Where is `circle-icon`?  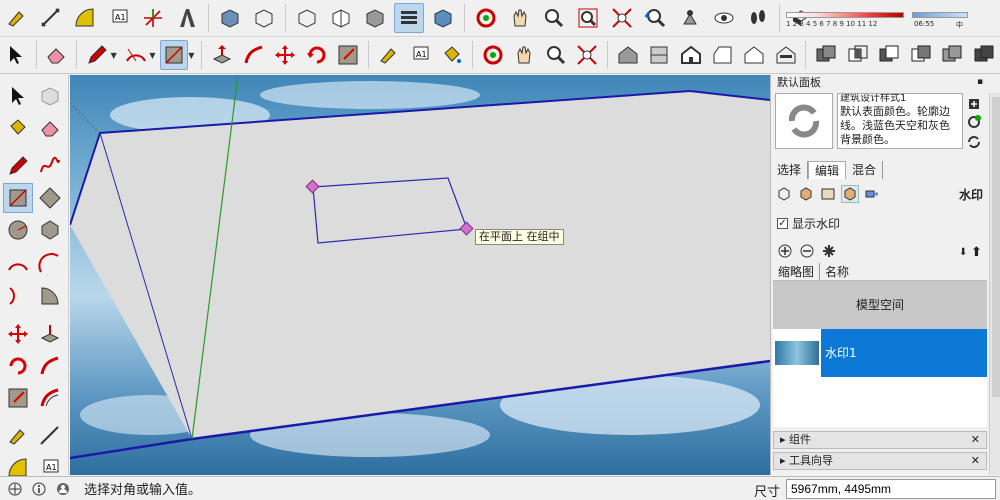
circle-icon is located at coordinates (18, 230).